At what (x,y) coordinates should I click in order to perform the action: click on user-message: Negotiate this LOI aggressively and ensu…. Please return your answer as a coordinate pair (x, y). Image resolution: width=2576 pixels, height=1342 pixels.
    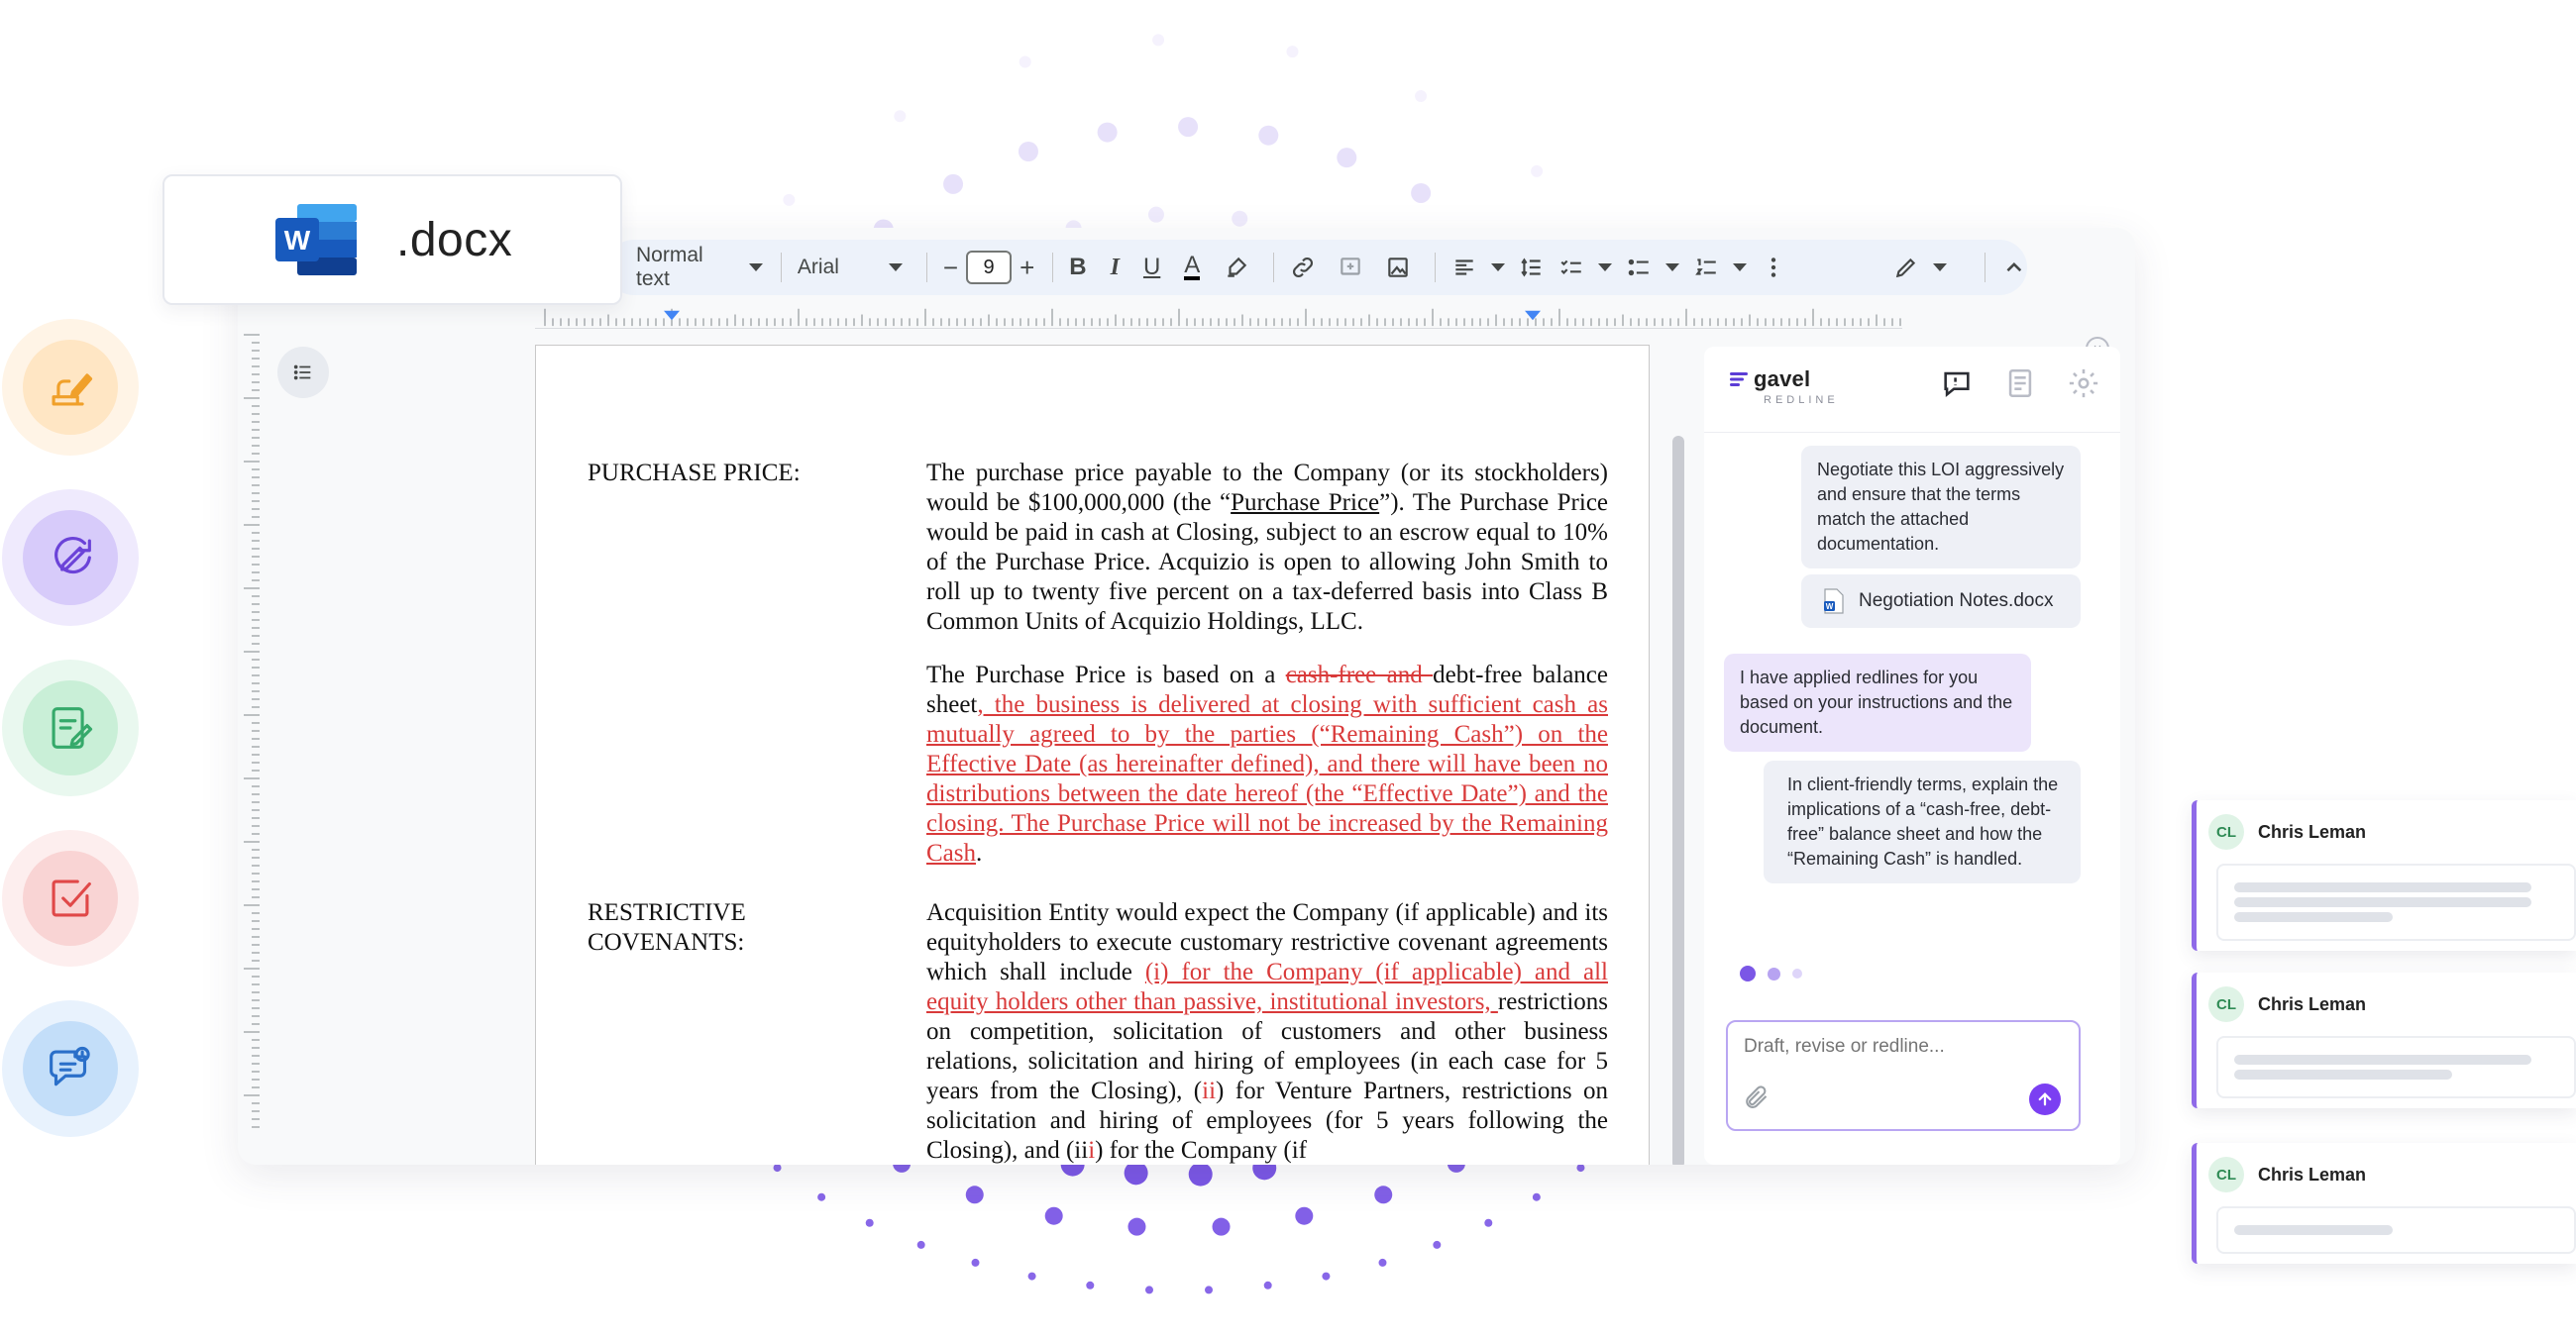
    Looking at the image, I should click on (1941, 507).